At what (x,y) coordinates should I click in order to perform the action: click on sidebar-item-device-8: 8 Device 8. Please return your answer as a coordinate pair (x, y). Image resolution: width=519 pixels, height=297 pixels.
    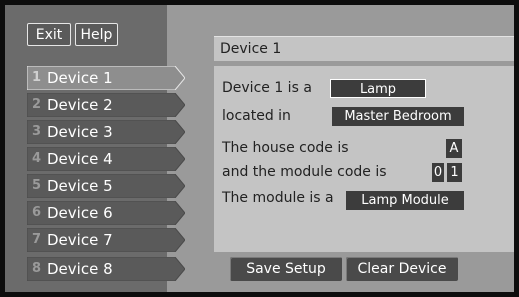
    Looking at the image, I should click on (106, 269).